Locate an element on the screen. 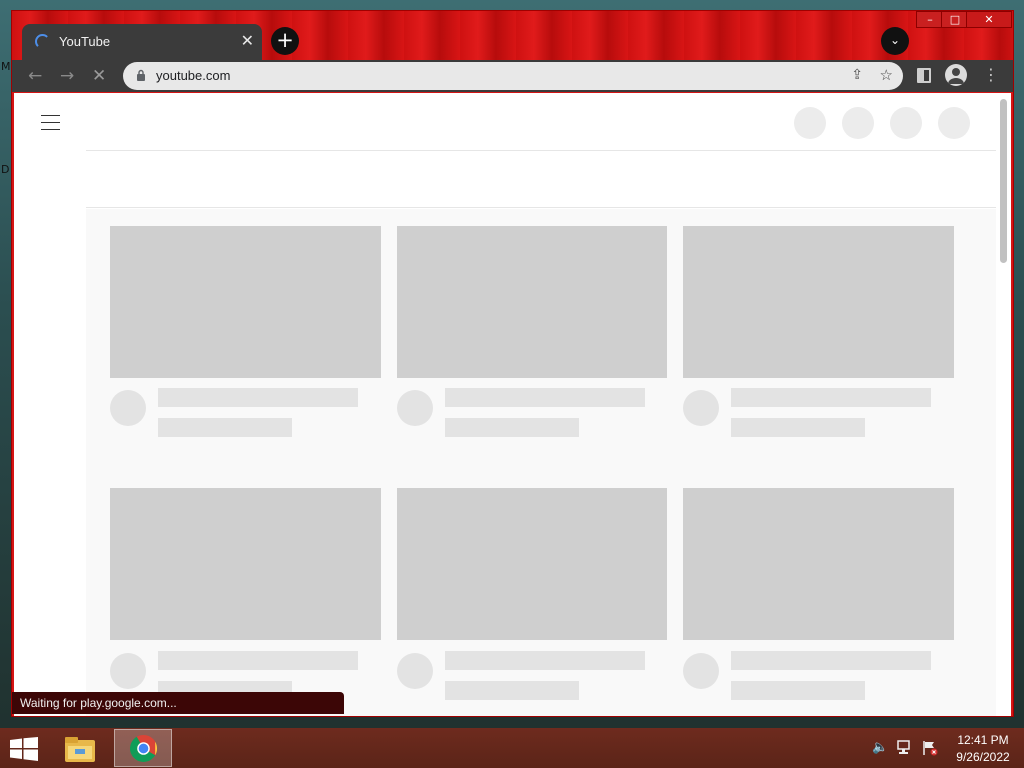 The height and width of the screenshot is (768, 1024). chrome-icon is located at coordinates (143, 748).